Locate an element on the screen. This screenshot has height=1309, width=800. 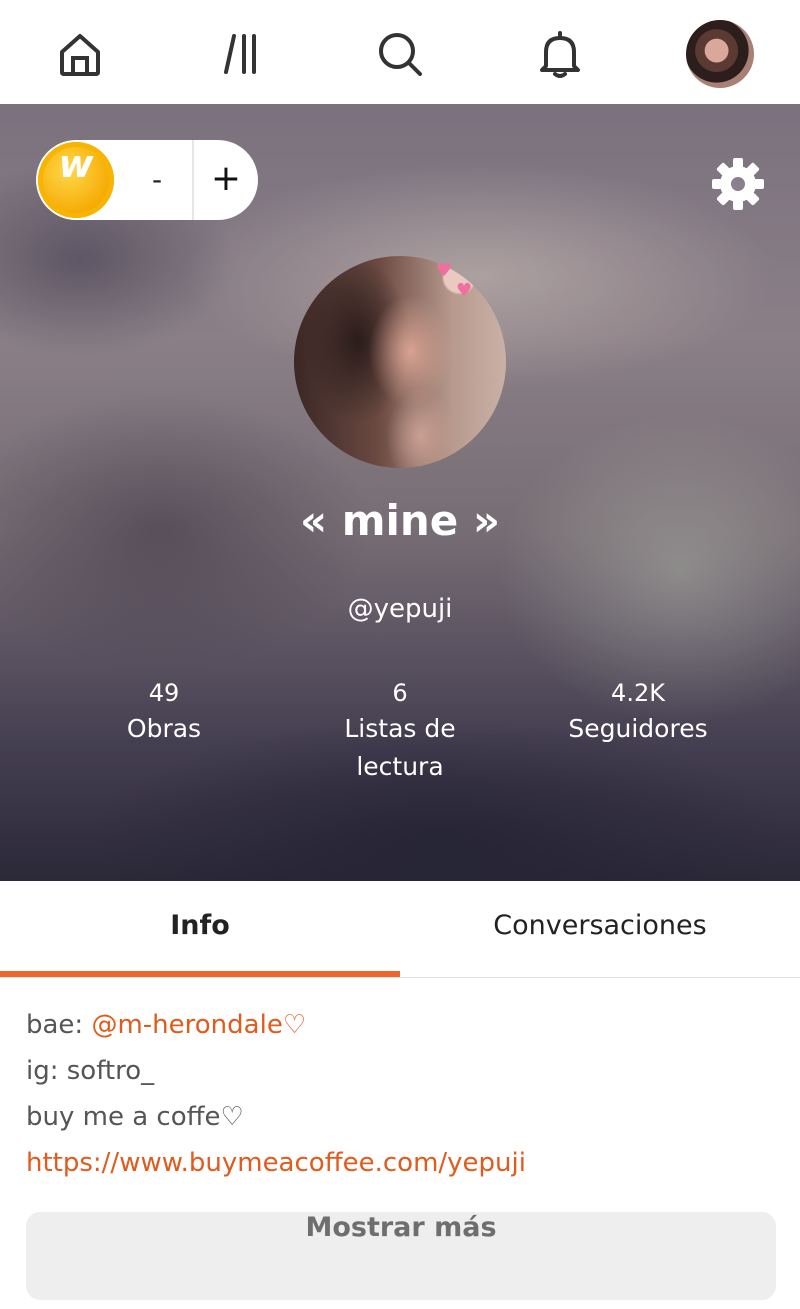
profile-username: @yepuji is located at coordinates (400, 609).